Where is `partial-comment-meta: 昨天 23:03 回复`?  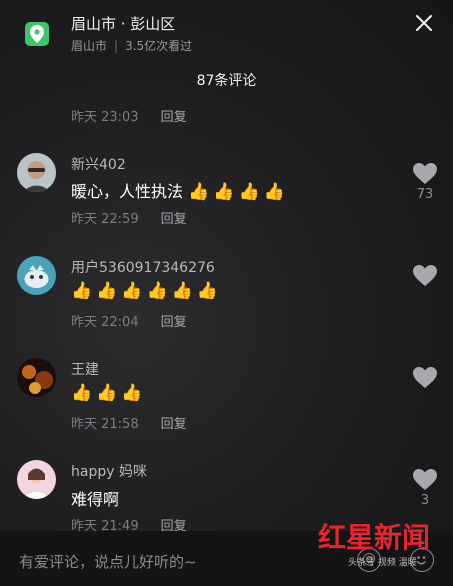 partial-comment-meta: 昨天 23:03 回复 is located at coordinates (129, 115).